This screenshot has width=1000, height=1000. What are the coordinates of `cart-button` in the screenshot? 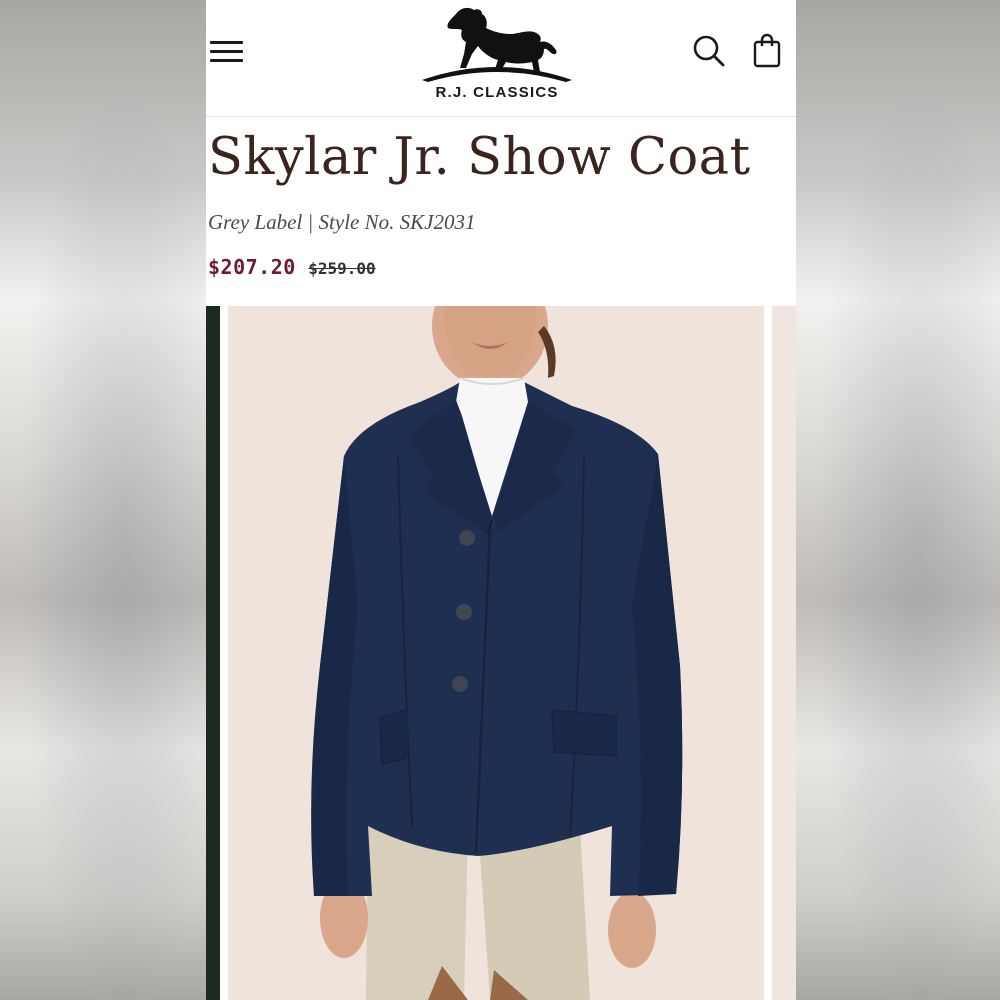 It's located at (767, 51).